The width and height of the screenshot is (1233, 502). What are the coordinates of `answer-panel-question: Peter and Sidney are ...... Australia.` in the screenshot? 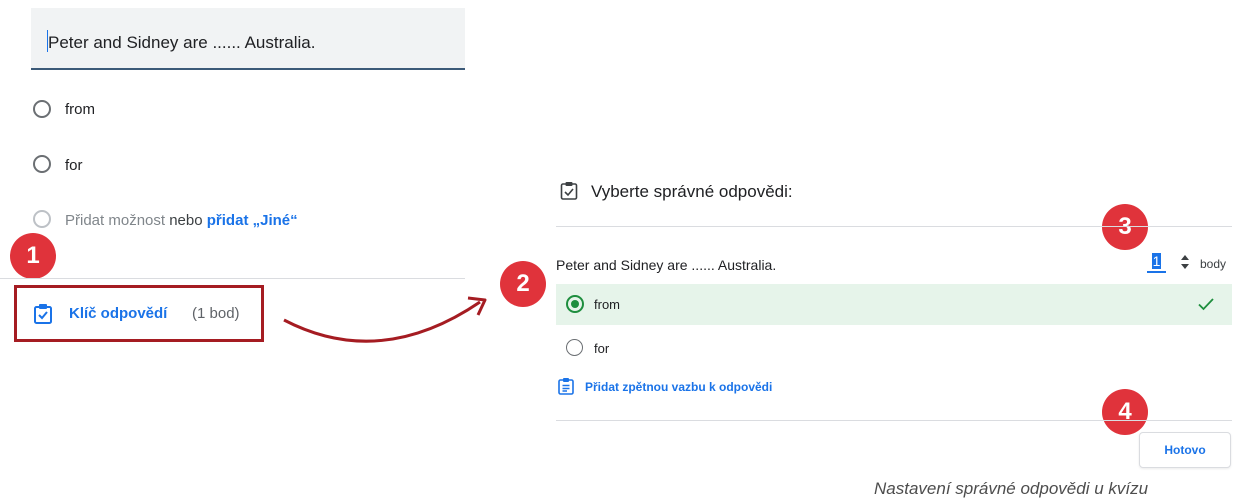 It's located at (666, 265).